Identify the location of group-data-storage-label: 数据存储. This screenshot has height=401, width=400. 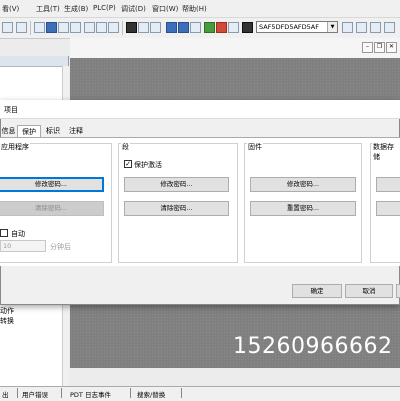
(386, 152).